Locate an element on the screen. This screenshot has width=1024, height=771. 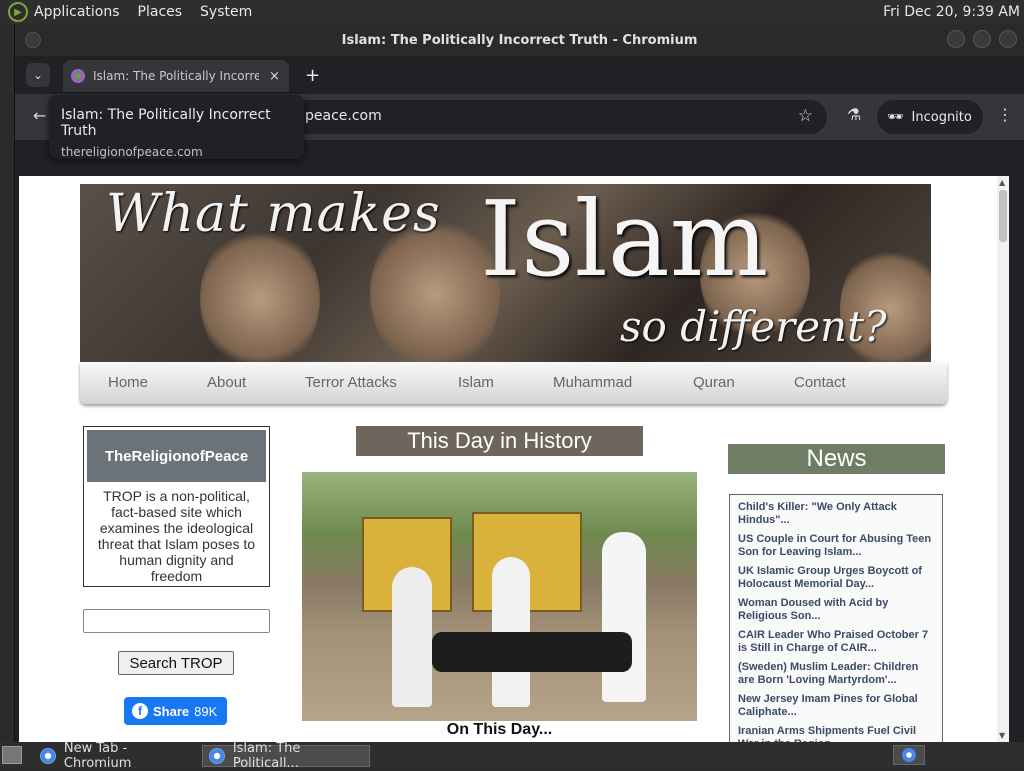
url-text: peace.com is located at coordinates (343, 116).